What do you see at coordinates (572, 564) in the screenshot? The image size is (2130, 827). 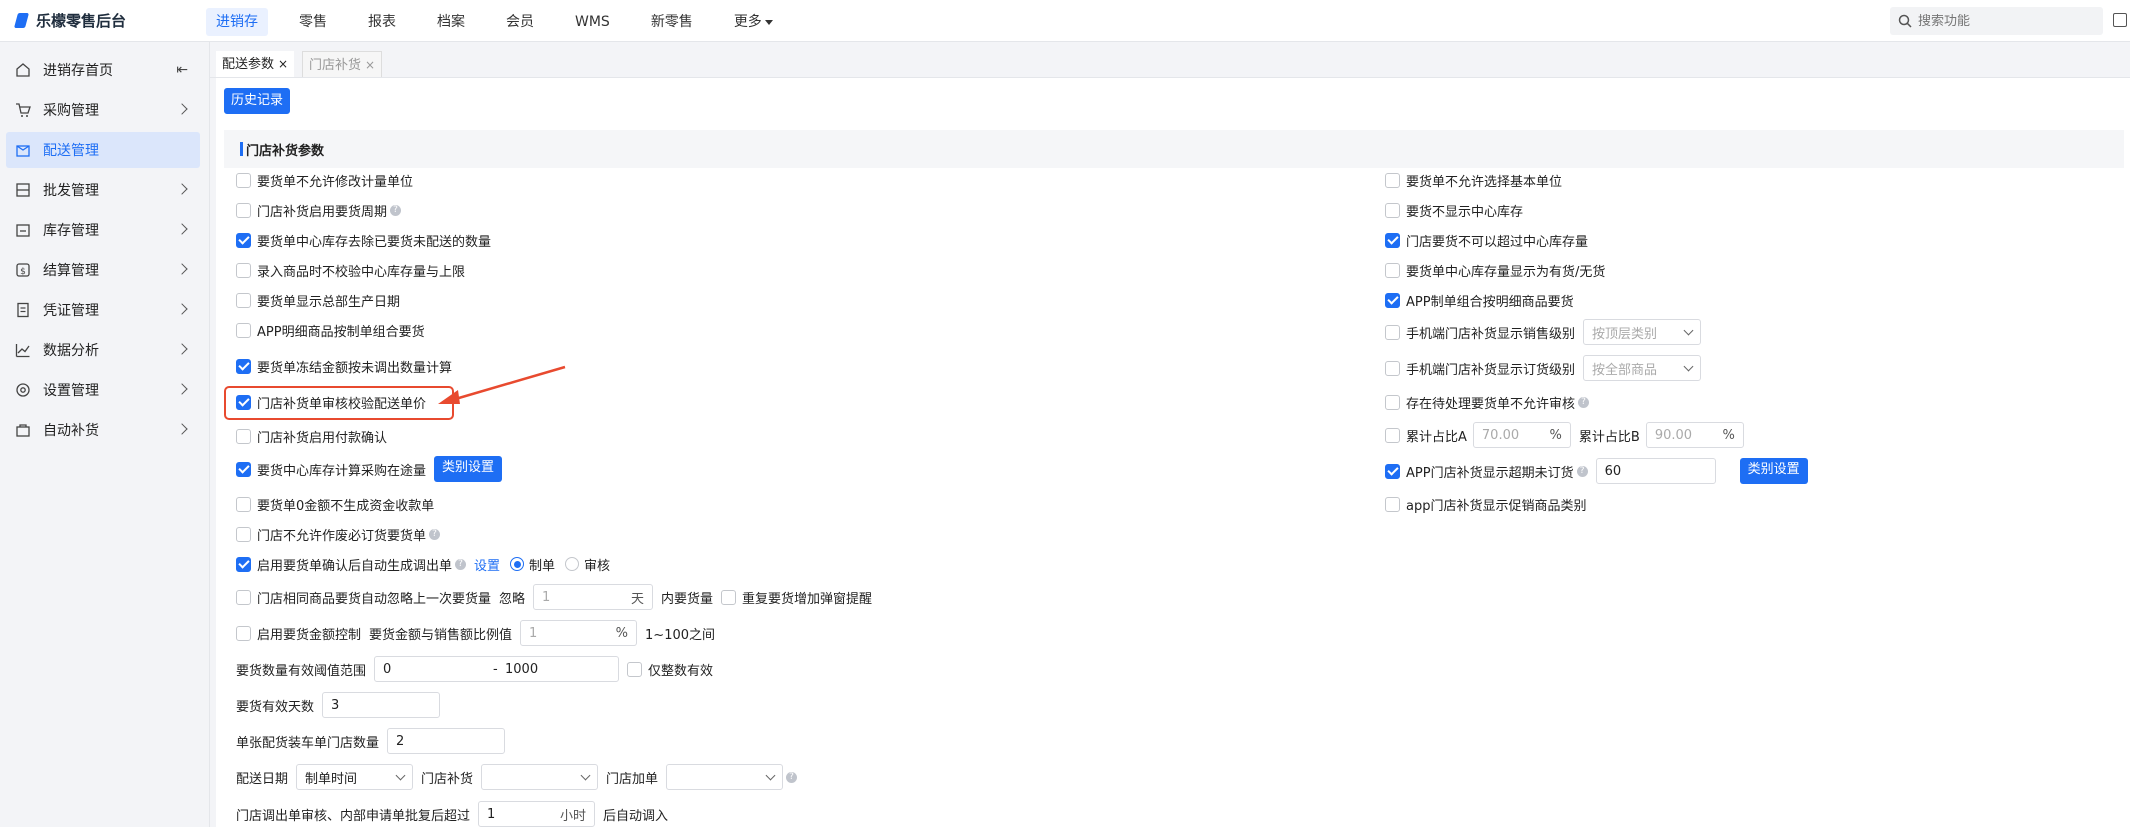 I see `radio-audit` at bounding box center [572, 564].